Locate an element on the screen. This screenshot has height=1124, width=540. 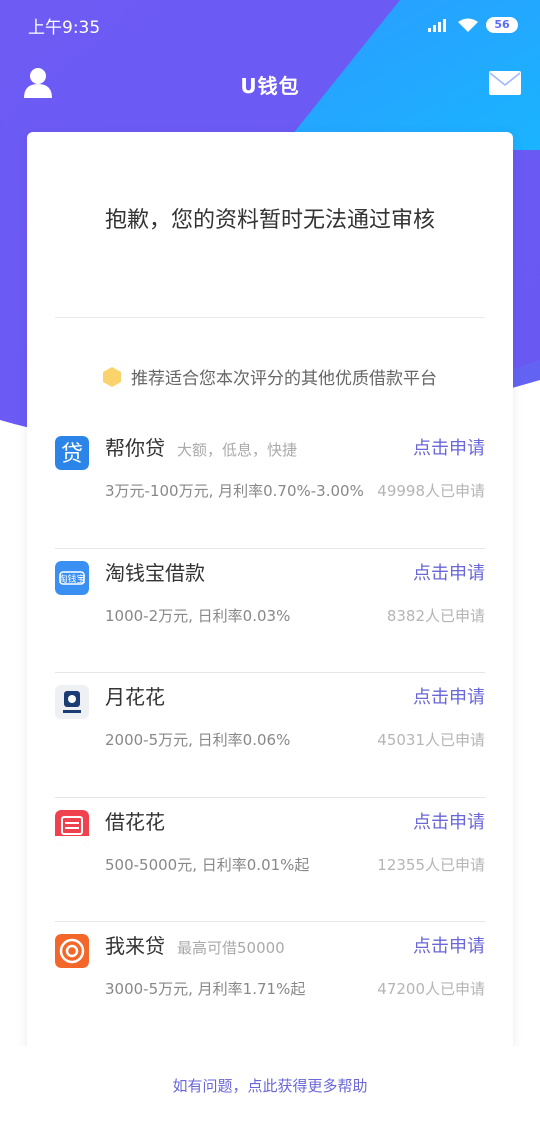
applicant-count: 47200人已申请 is located at coordinates (431, 989).